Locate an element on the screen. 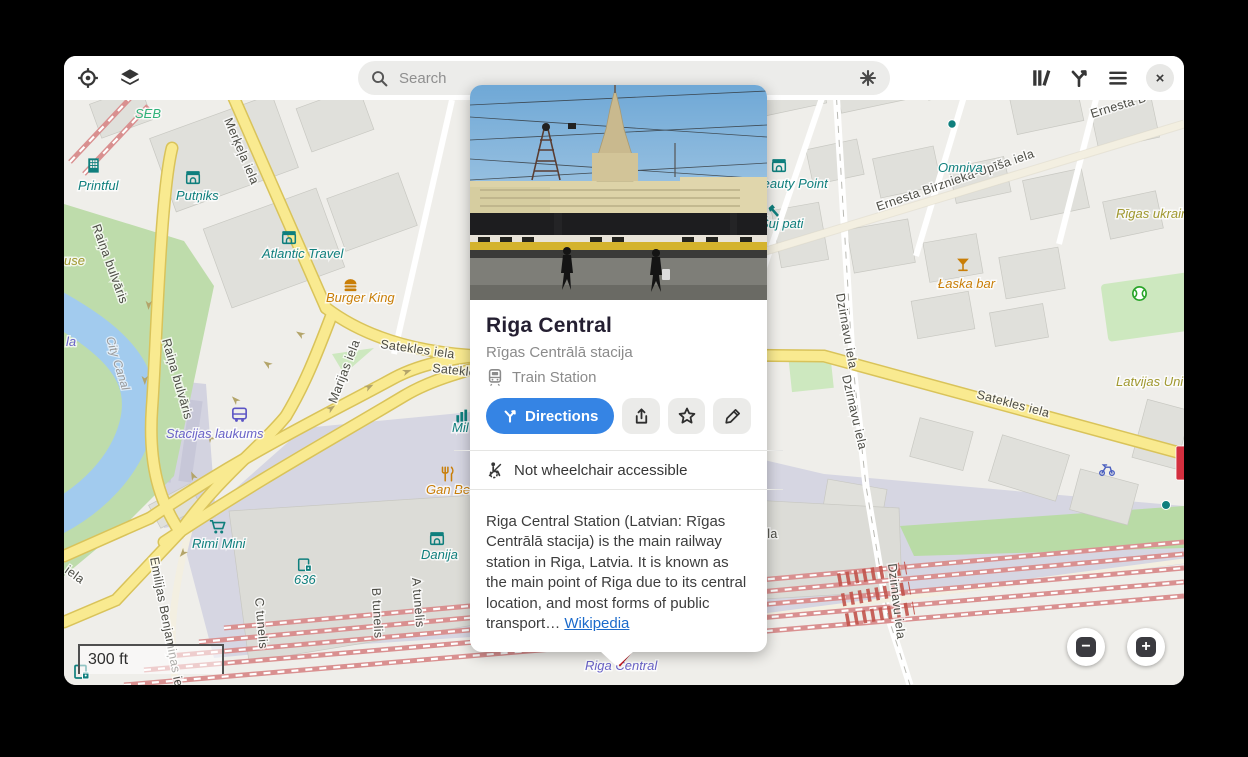 This screenshot has height=757, width=1248. map-label: use is located at coordinates (74, 260).